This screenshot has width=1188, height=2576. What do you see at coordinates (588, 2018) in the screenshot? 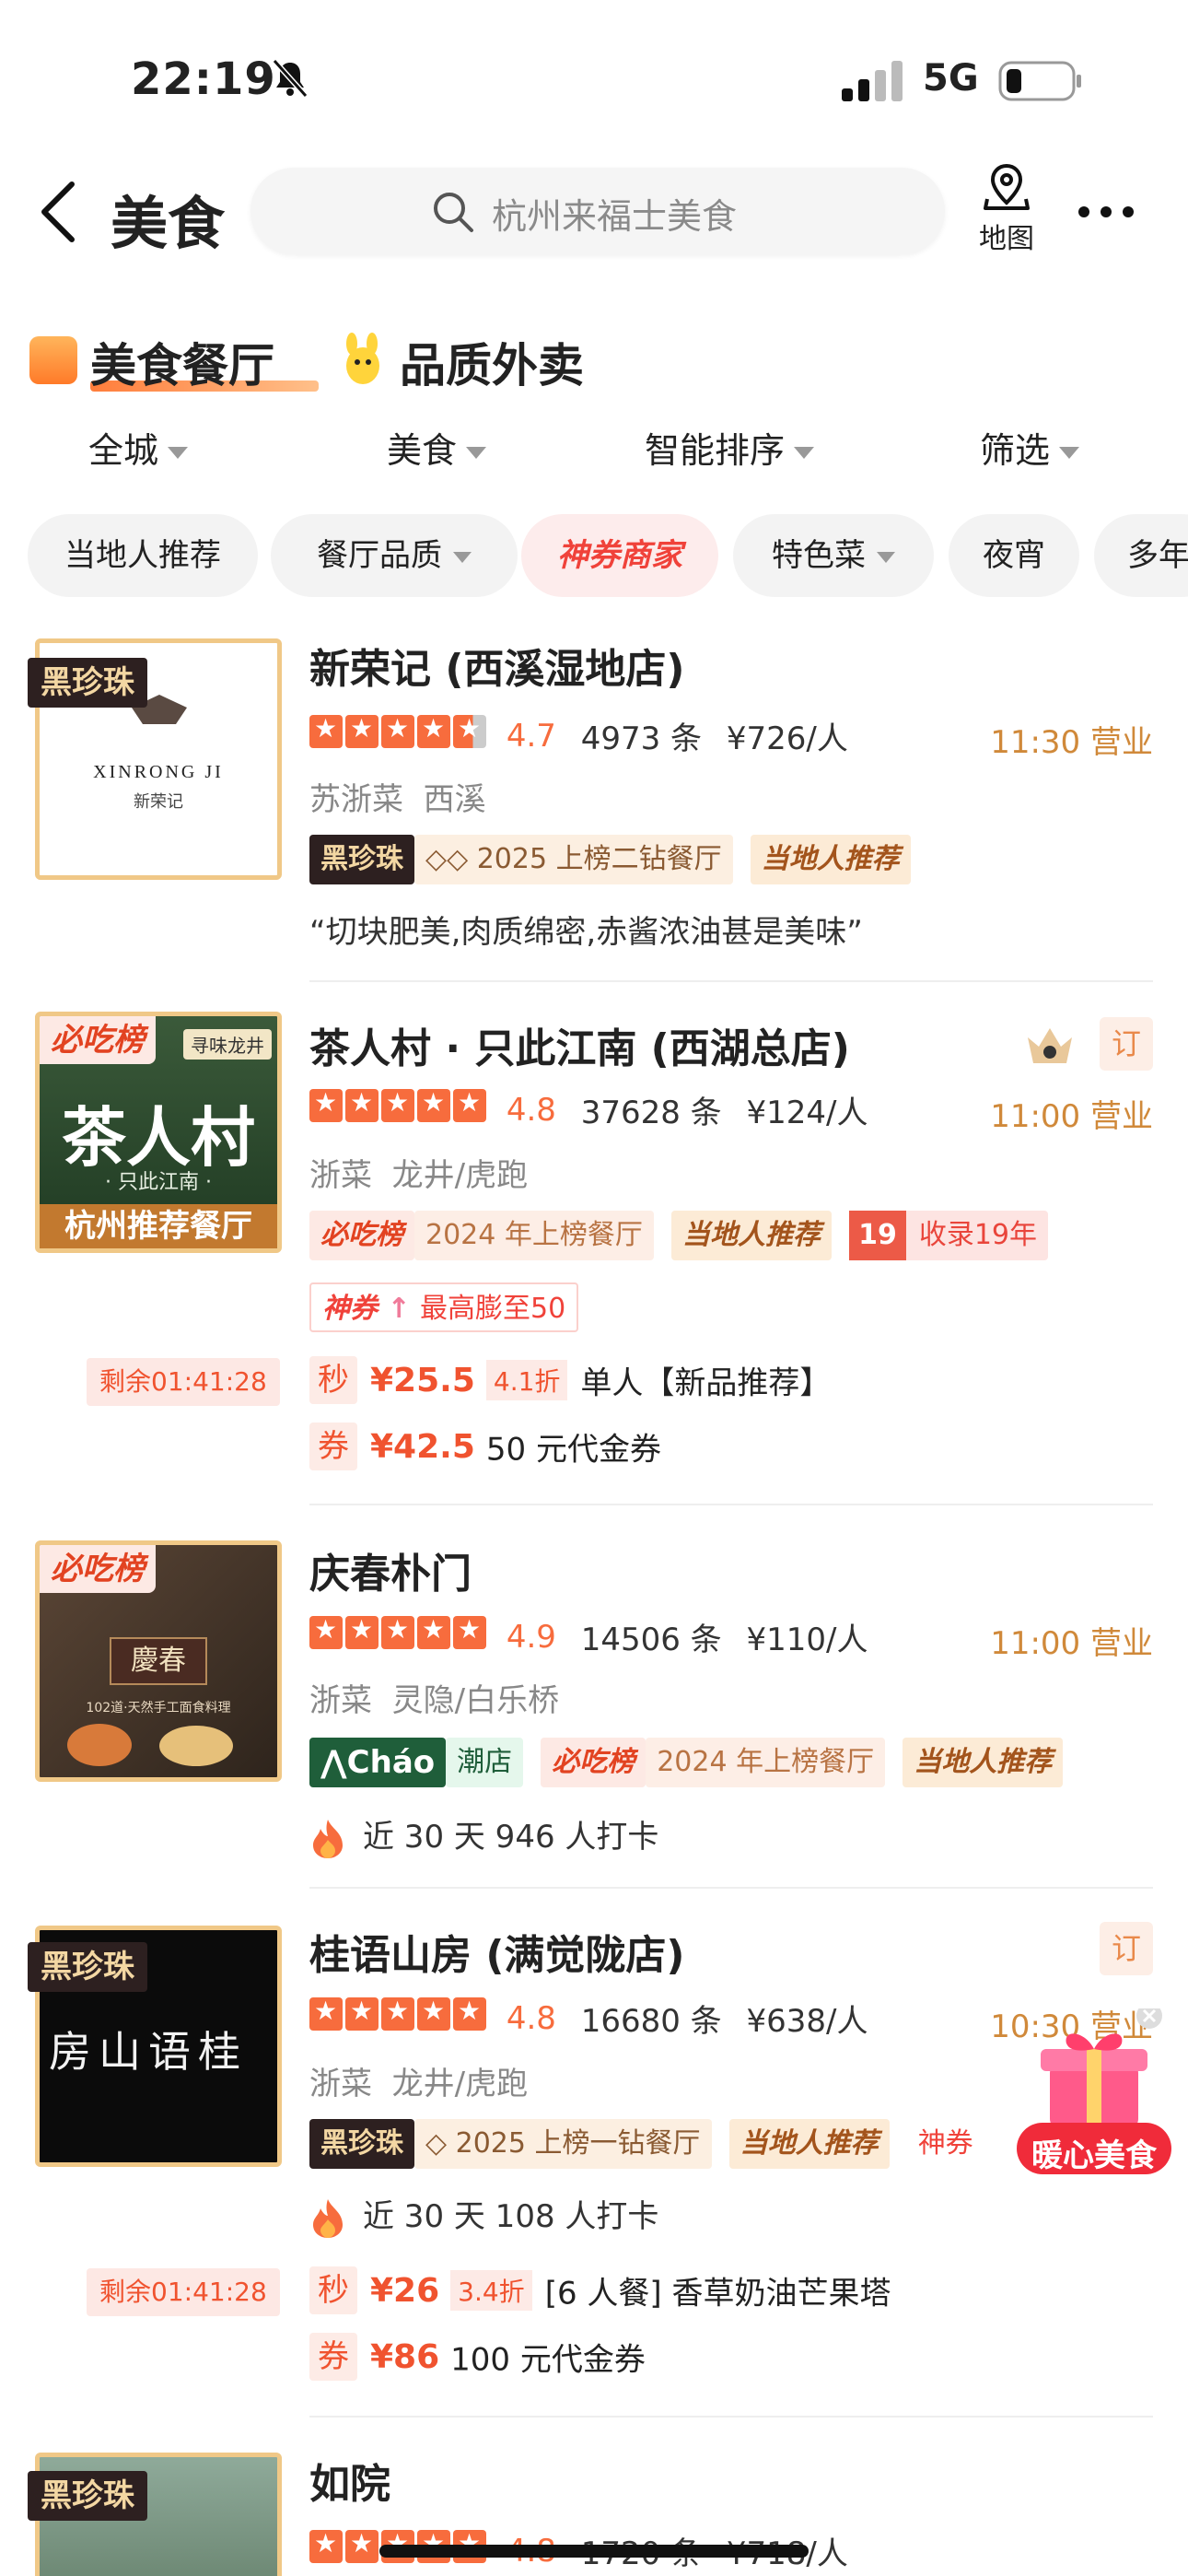
I see `rating-row: 4.8 16680 条 ¥638/人` at bounding box center [588, 2018].